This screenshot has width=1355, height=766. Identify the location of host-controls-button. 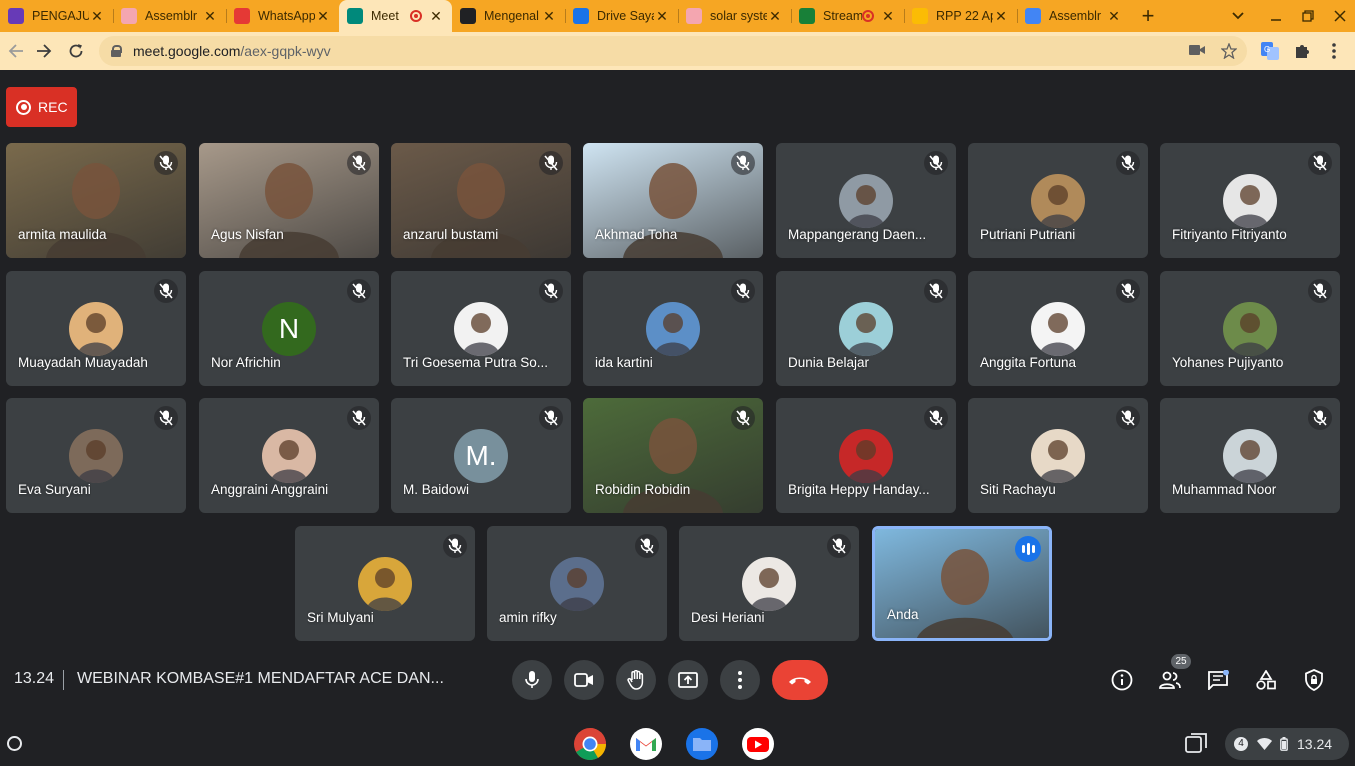
(1314, 680).